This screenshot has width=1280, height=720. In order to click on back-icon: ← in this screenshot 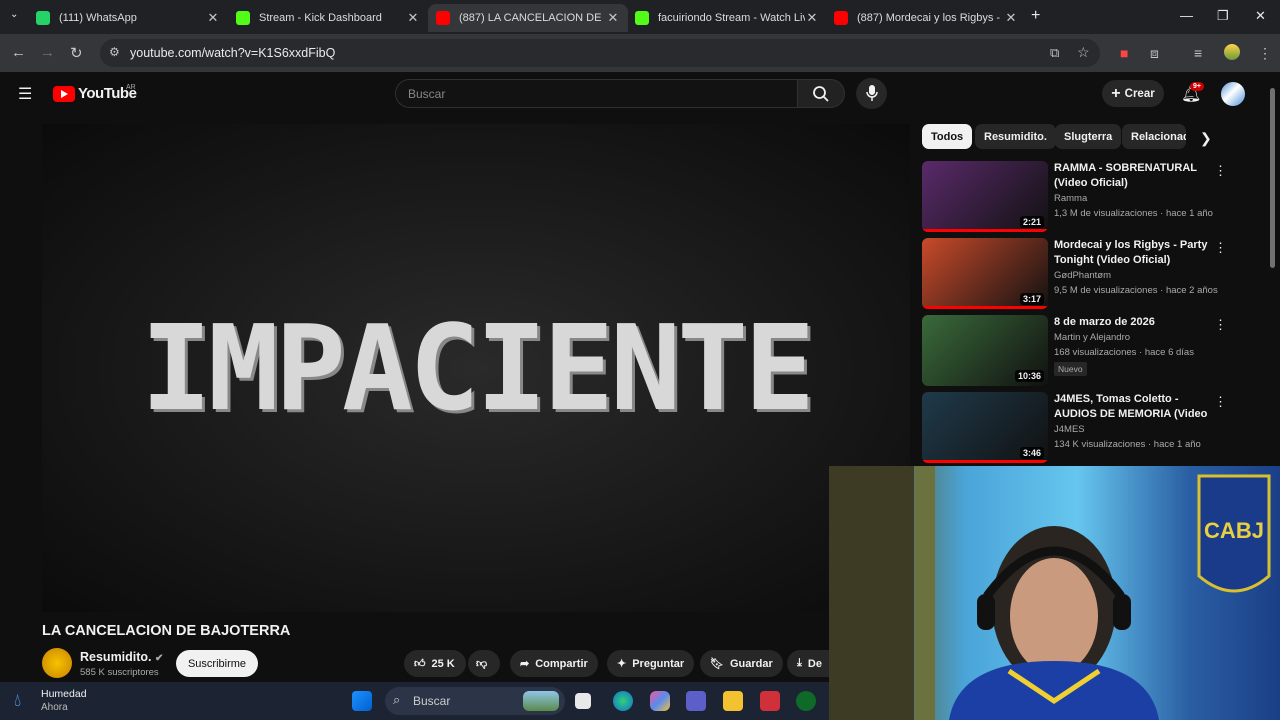, I will do `click(18, 52)`.